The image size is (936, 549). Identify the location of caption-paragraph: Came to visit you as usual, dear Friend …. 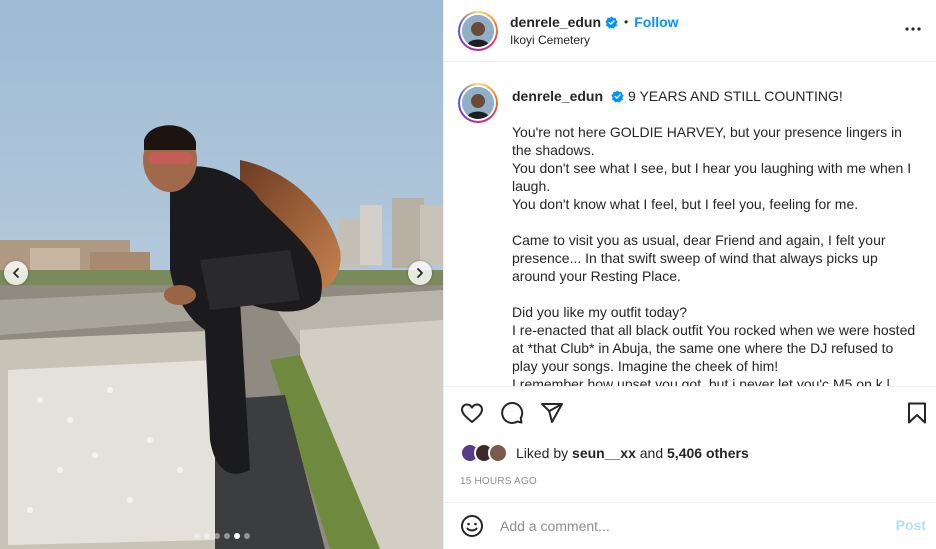
(717, 258).